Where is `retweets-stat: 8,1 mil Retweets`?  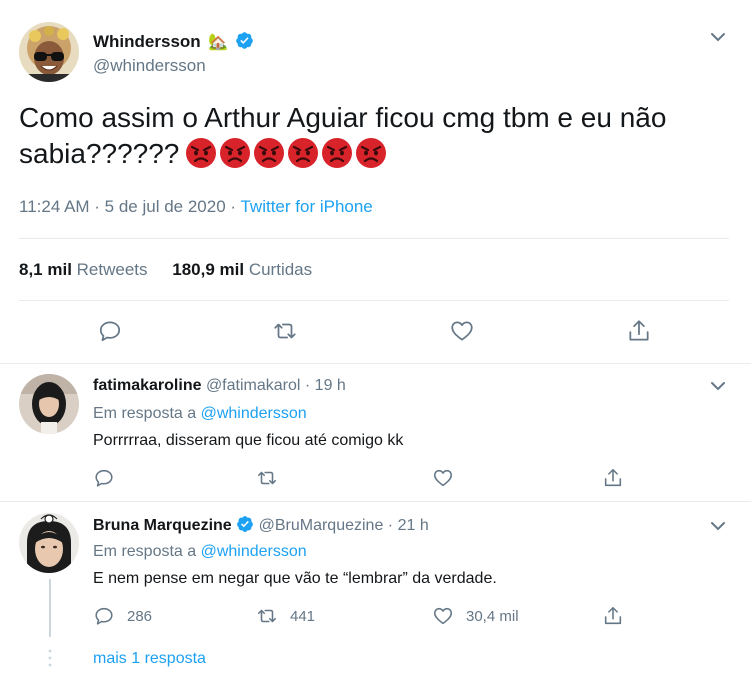
retweets-stat: 8,1 mil Retweets is located at coordinates (83, 269).